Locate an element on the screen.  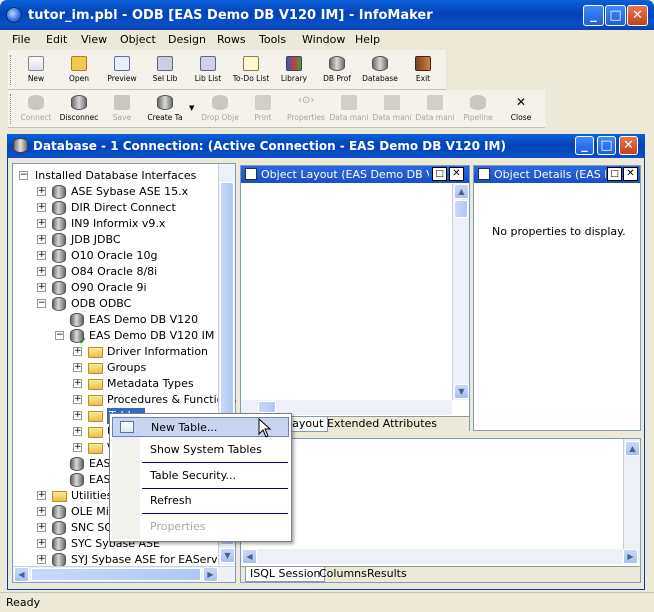
toolbar-disconnect-button: Disconnec is located at coordinates (79, 108).